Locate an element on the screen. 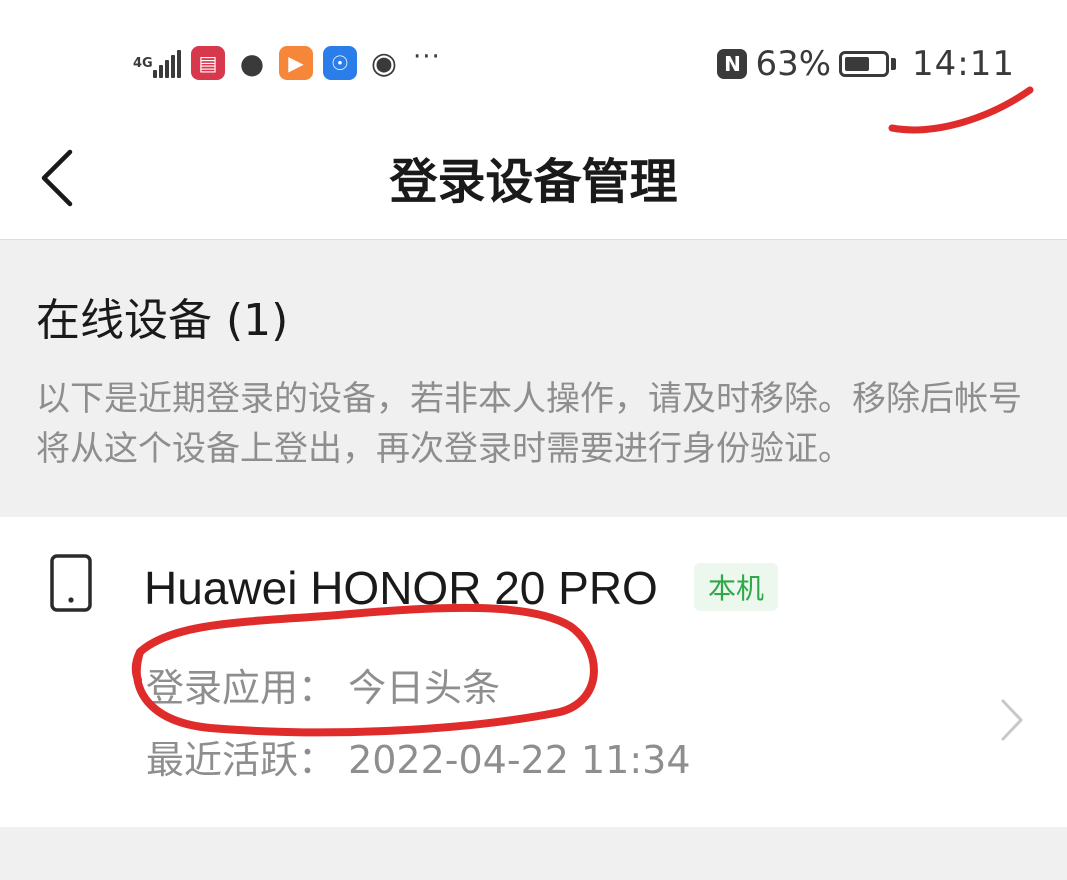 The width and height of the screenshot is (1067, 880). reader-app-icon: ▤ is located at coordinates (208, 63).